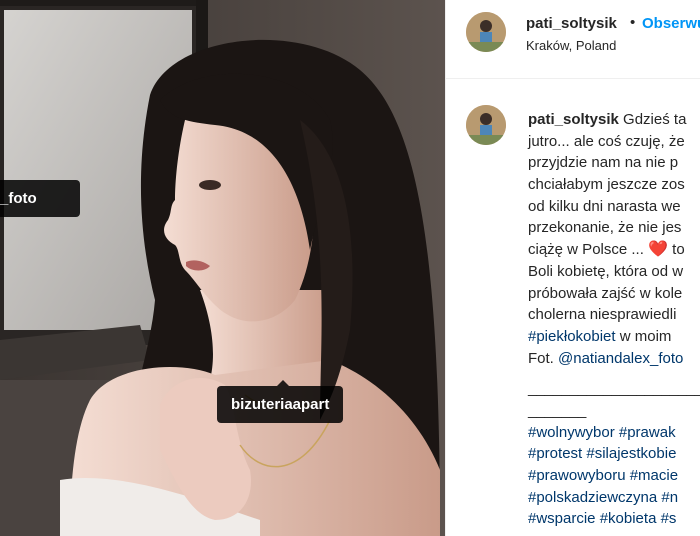 The height and width of the screenshot is (536, 700). Describe the element at coordinates (280, 401) in the screenshot. I see `photo-tag: bizuteriaapart` at that location.